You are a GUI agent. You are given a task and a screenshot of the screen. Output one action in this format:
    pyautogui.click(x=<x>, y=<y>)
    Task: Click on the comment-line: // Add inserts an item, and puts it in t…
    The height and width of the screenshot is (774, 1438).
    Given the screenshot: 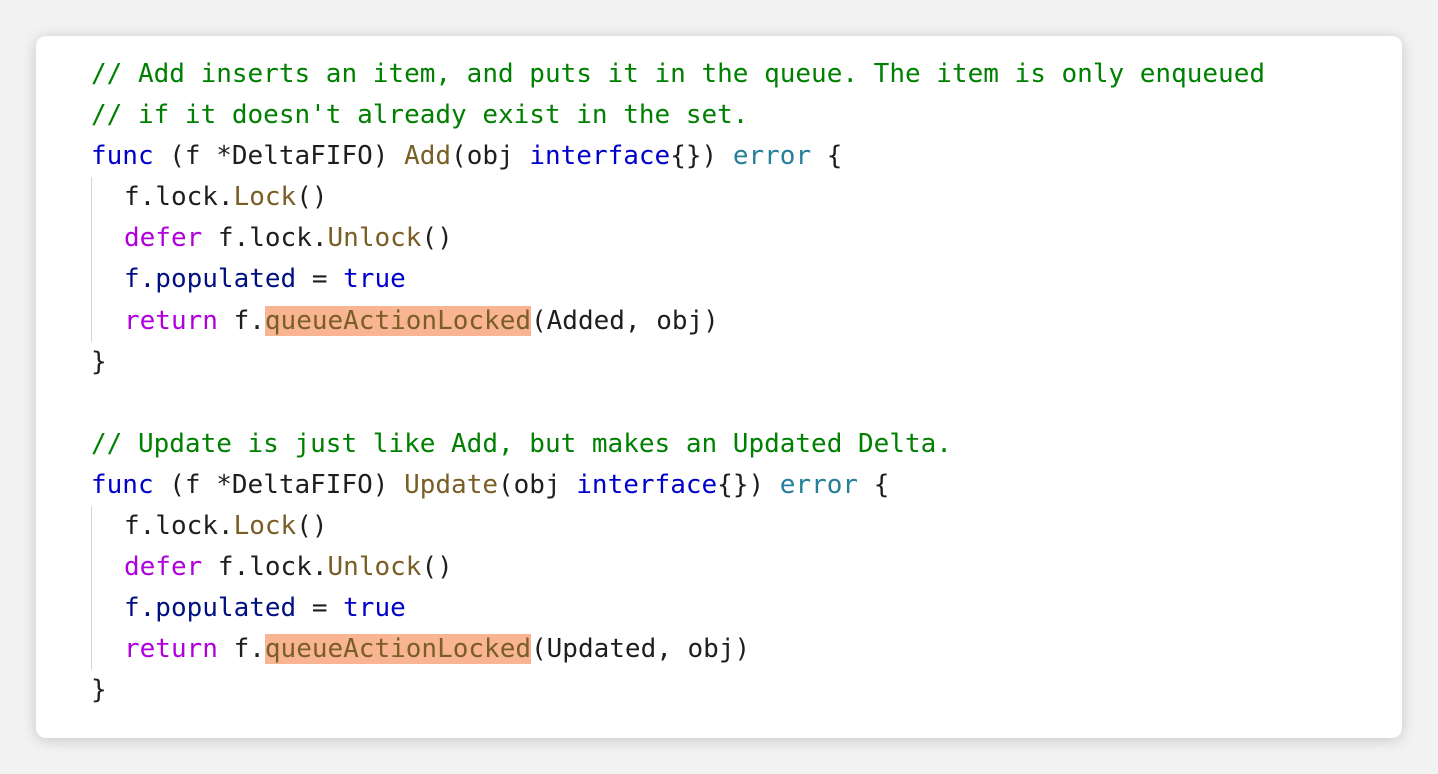 What is the action you would take?
    pyautogui.click(x=678, y=74)
    